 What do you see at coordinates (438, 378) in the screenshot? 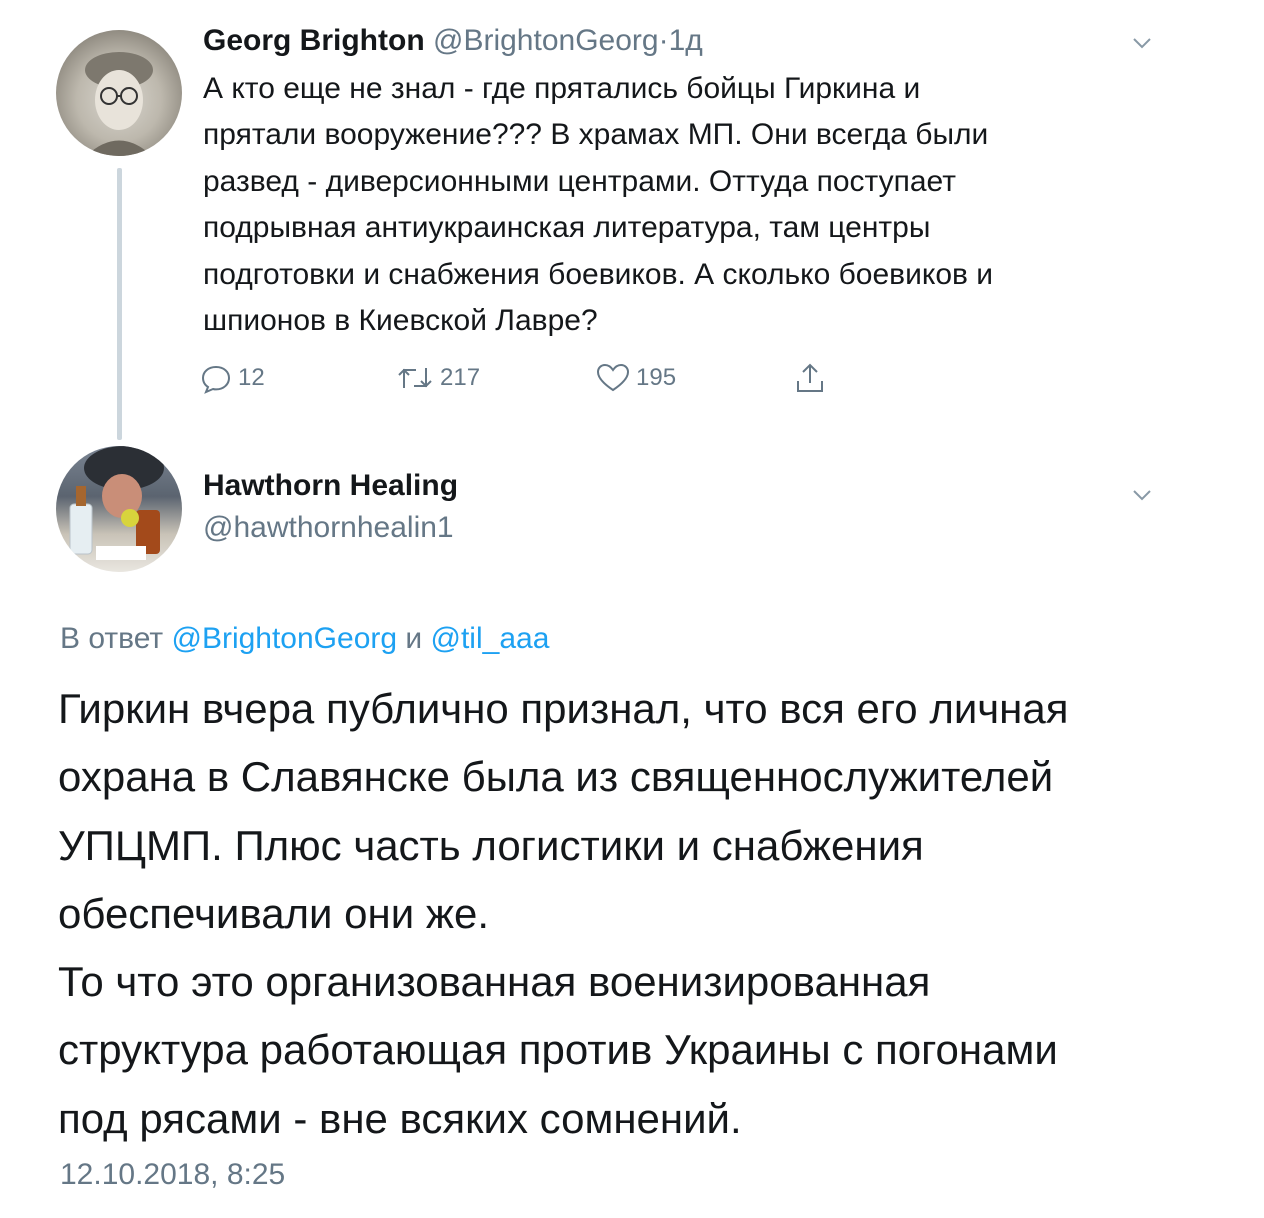
I see `retweet-button: 217` at bounding box center [438, 378].